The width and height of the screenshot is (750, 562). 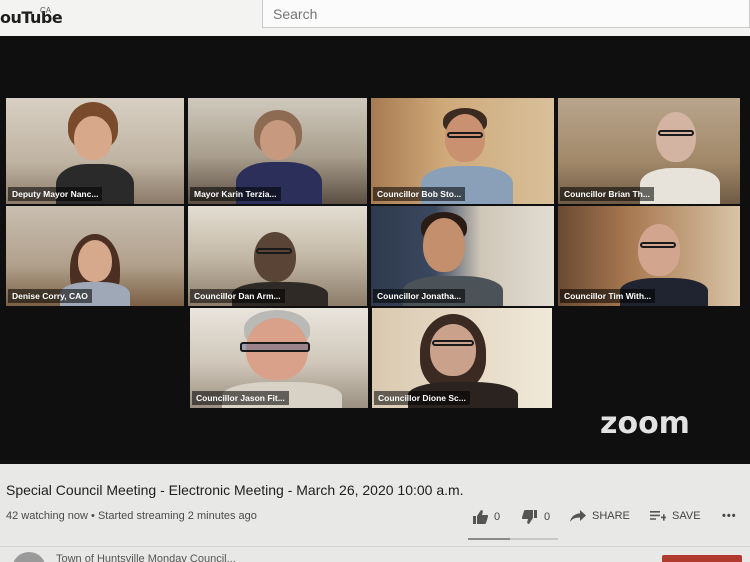 What do you see at coordinates (686, 516) in the screenshot?
I see `save-label: SAVE` at bounding box center [686, 516].